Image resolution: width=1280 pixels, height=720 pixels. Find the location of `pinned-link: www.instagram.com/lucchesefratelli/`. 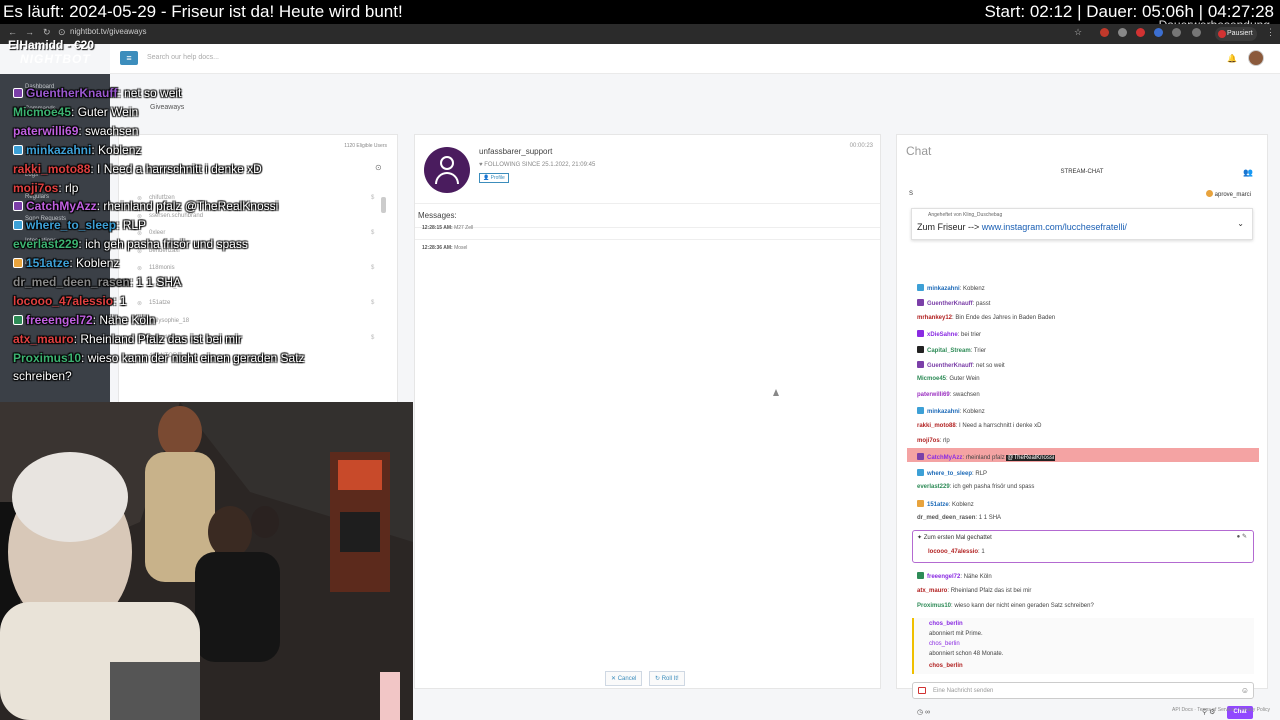

pinned-link: www.instagram.com/lucchesefratelli/ is located at coordinates (1054, 227).